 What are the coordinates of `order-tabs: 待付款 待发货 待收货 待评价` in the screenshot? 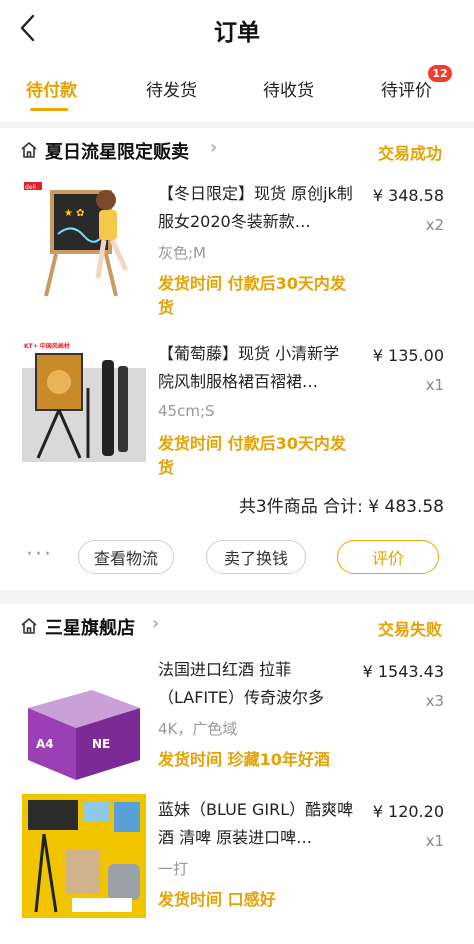 It's located at (237, 91).